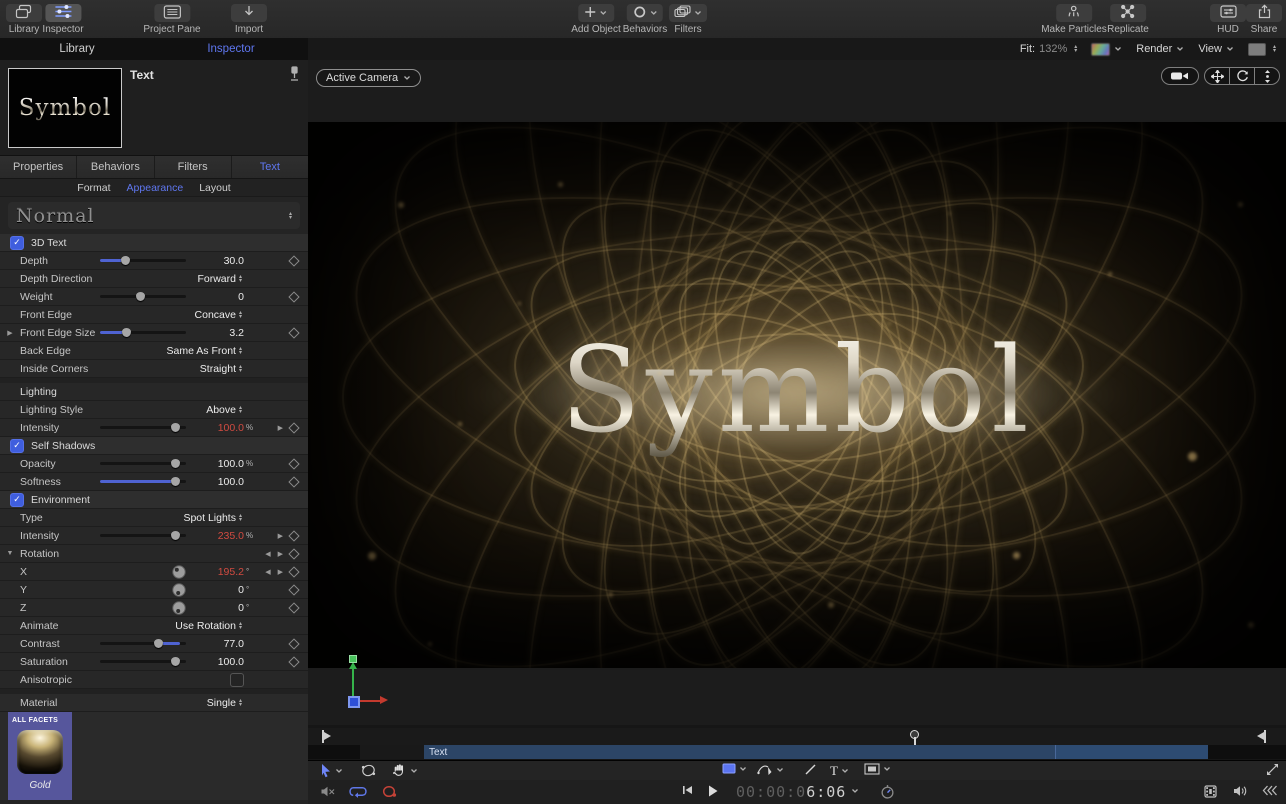 The width and height of the screenshot is (1286, 804). I want to click on y-value: 0, so click(218, 590).